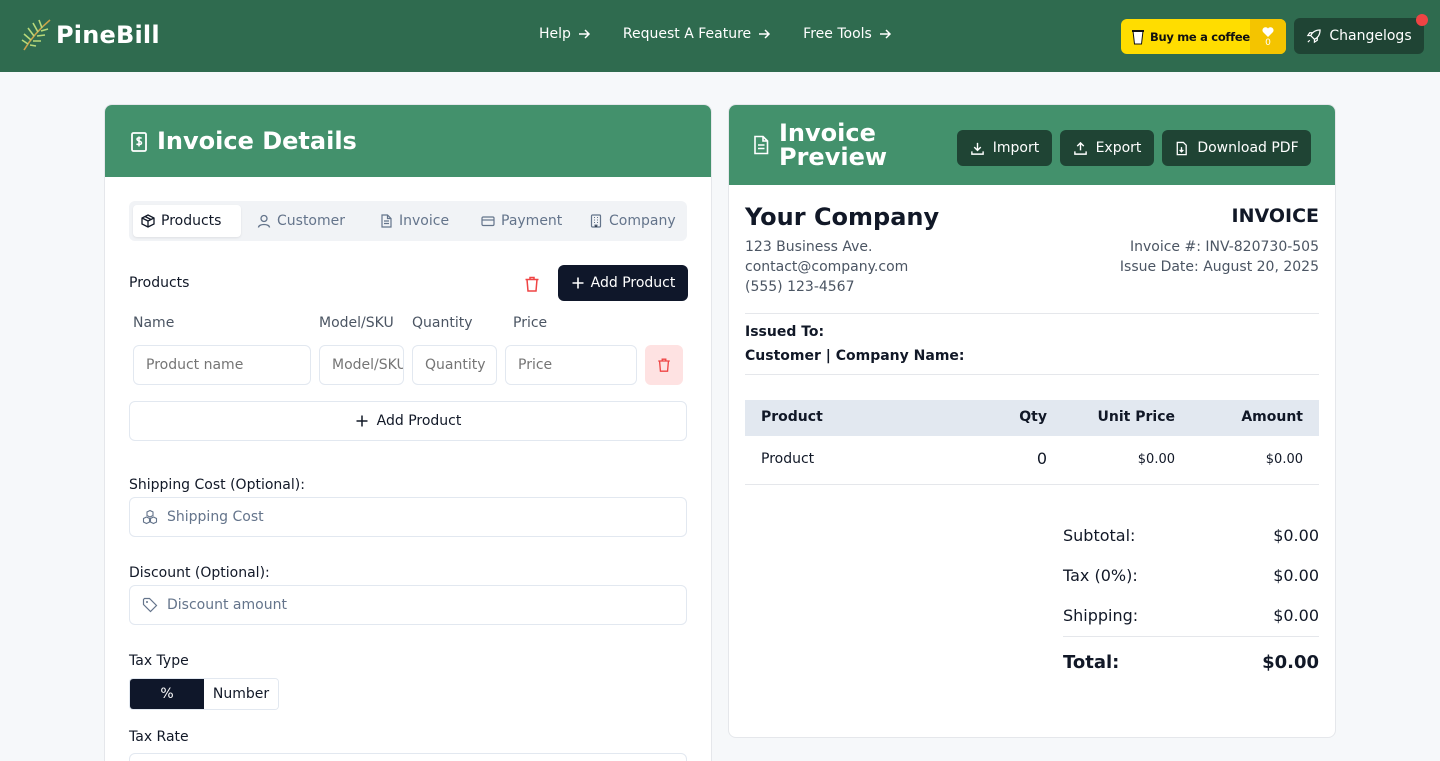 The image size is (1440, 761). Describe the element at coordinates (1422, 20) in the screenshot. I see `notification-dot` at that location.